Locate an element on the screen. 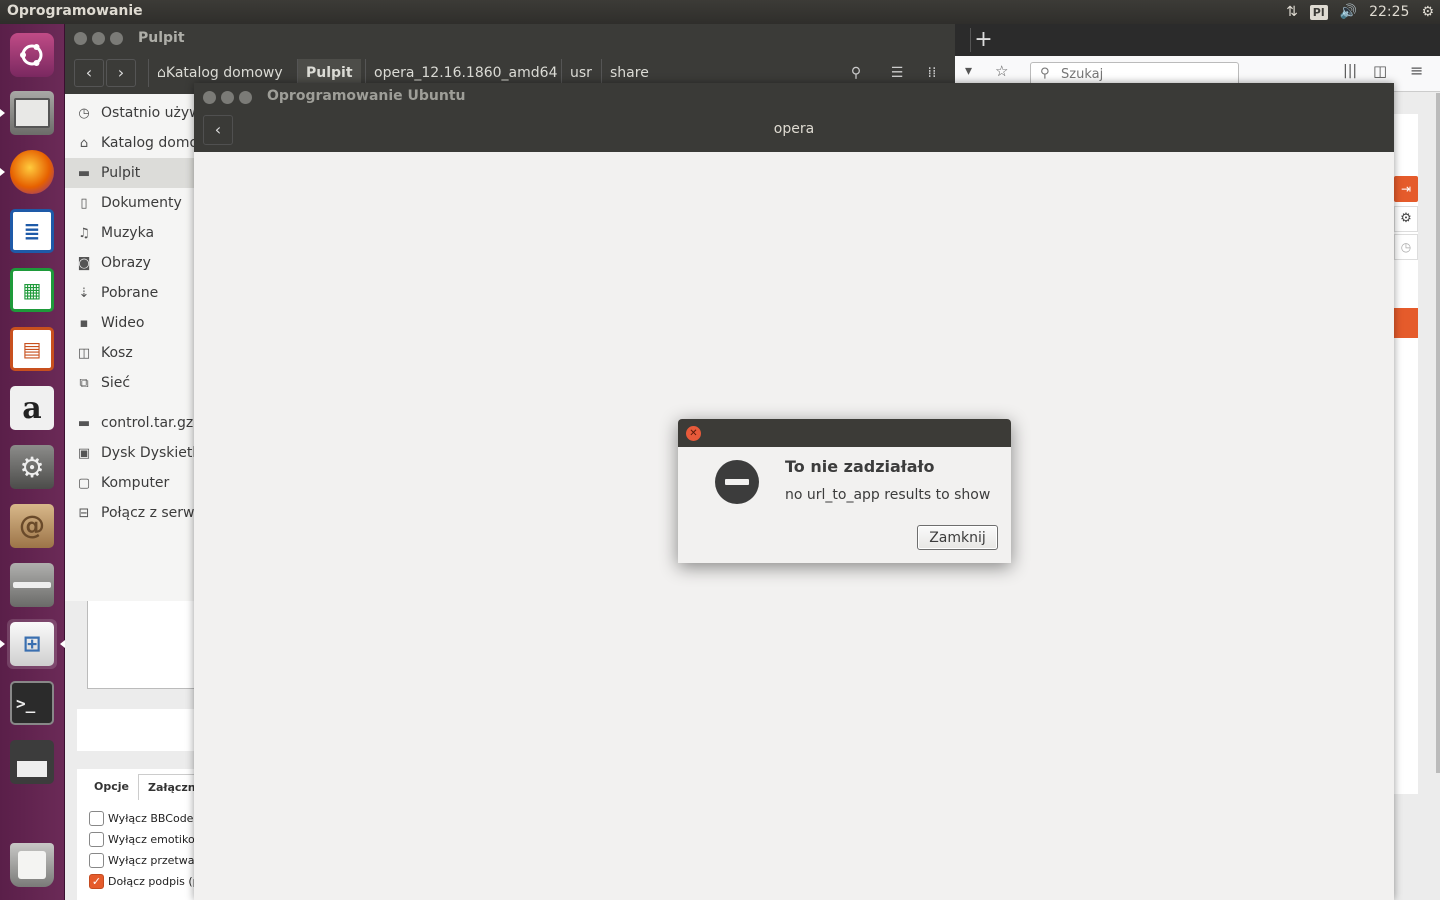  launcher-ubuntu-dash is located at coordinates (32, 55).